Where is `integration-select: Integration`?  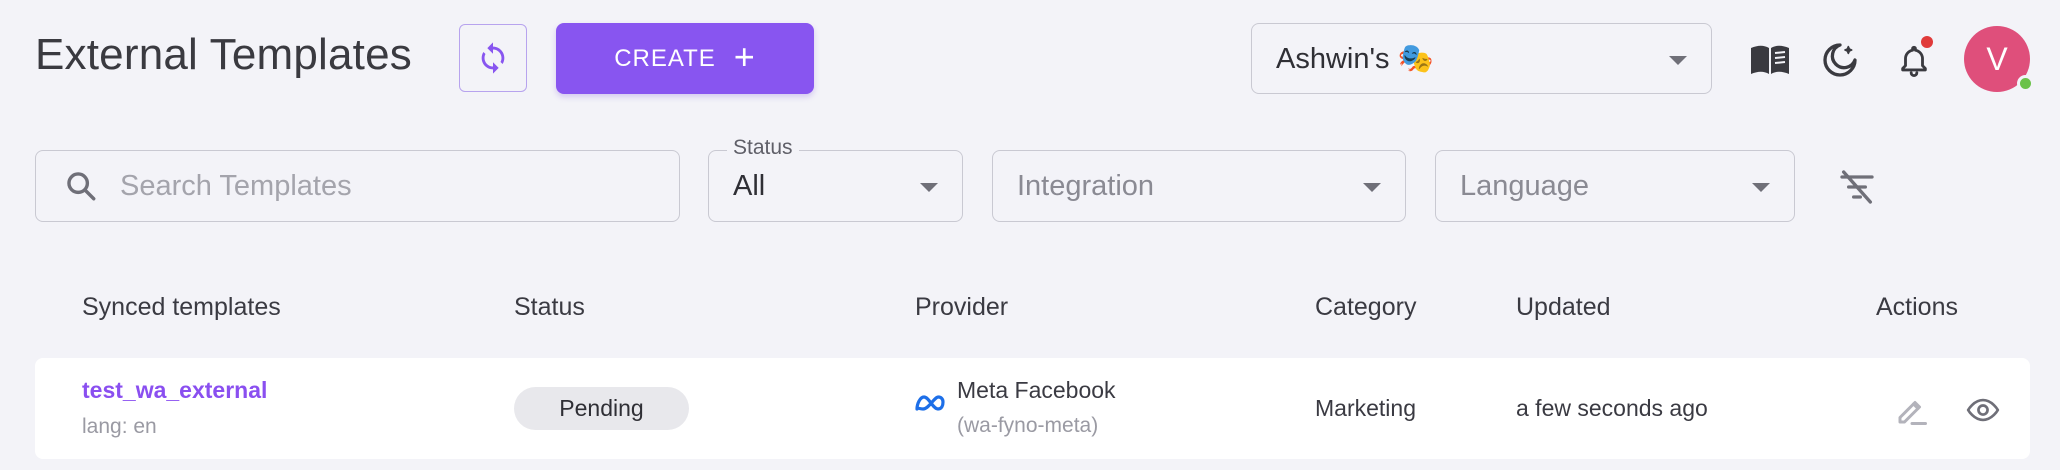 integration-select: Integration is located at coordinates (1199, 186).